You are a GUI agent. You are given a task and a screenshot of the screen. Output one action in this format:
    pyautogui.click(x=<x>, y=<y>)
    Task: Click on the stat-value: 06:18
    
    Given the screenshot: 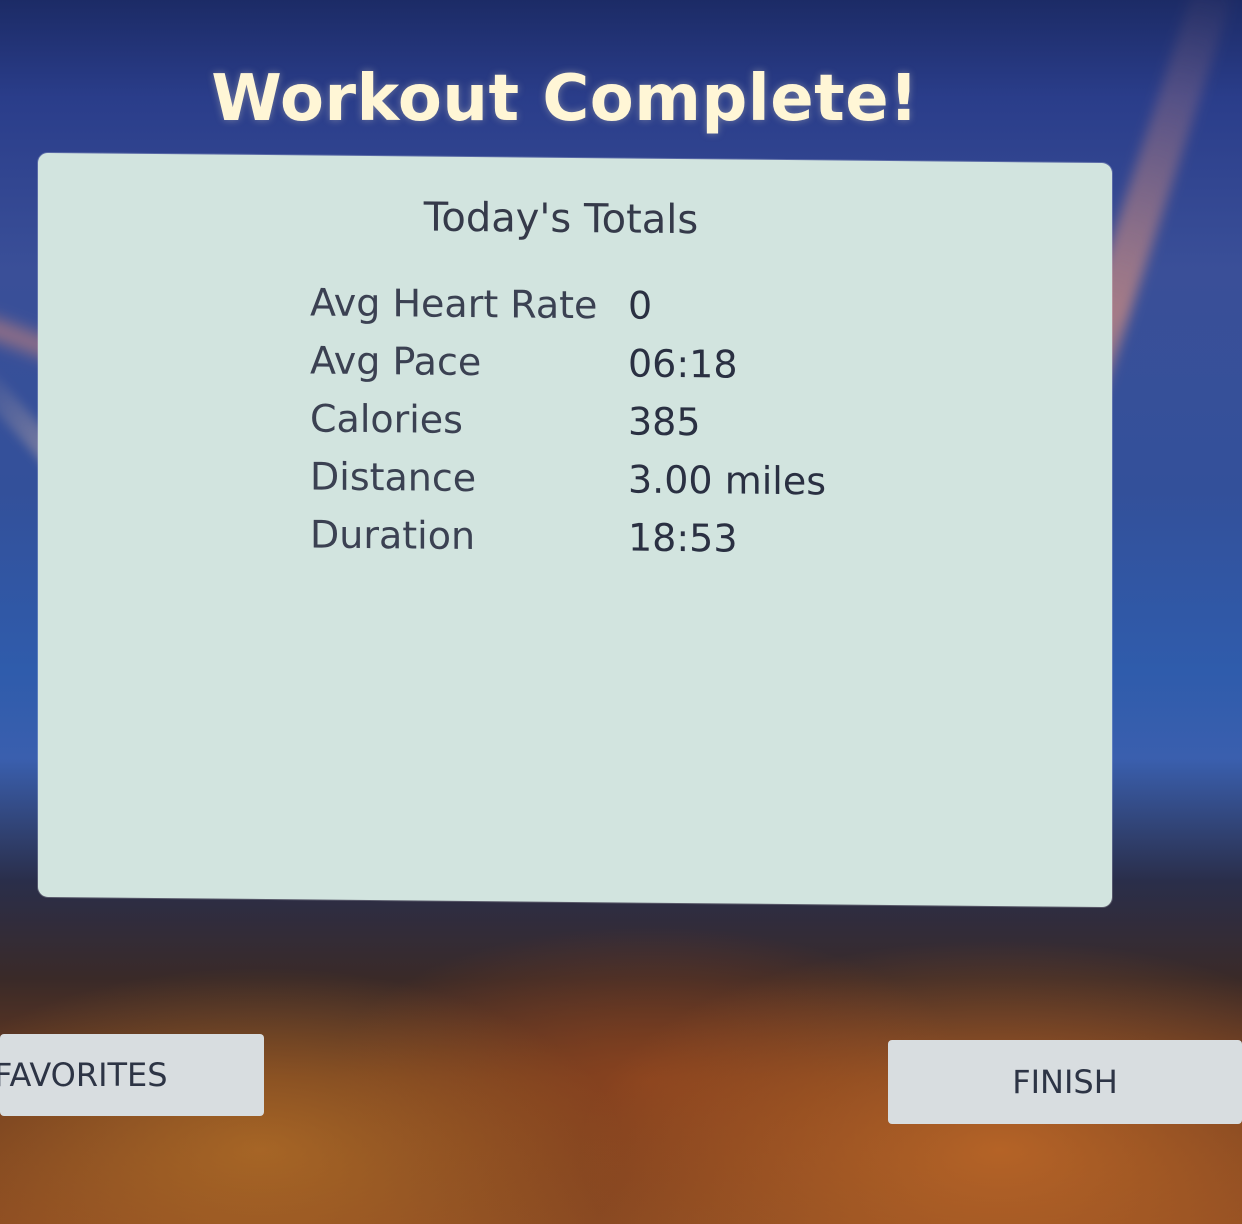 What is the action you would take?
    pyautogui.click(x=683, y=364)
    